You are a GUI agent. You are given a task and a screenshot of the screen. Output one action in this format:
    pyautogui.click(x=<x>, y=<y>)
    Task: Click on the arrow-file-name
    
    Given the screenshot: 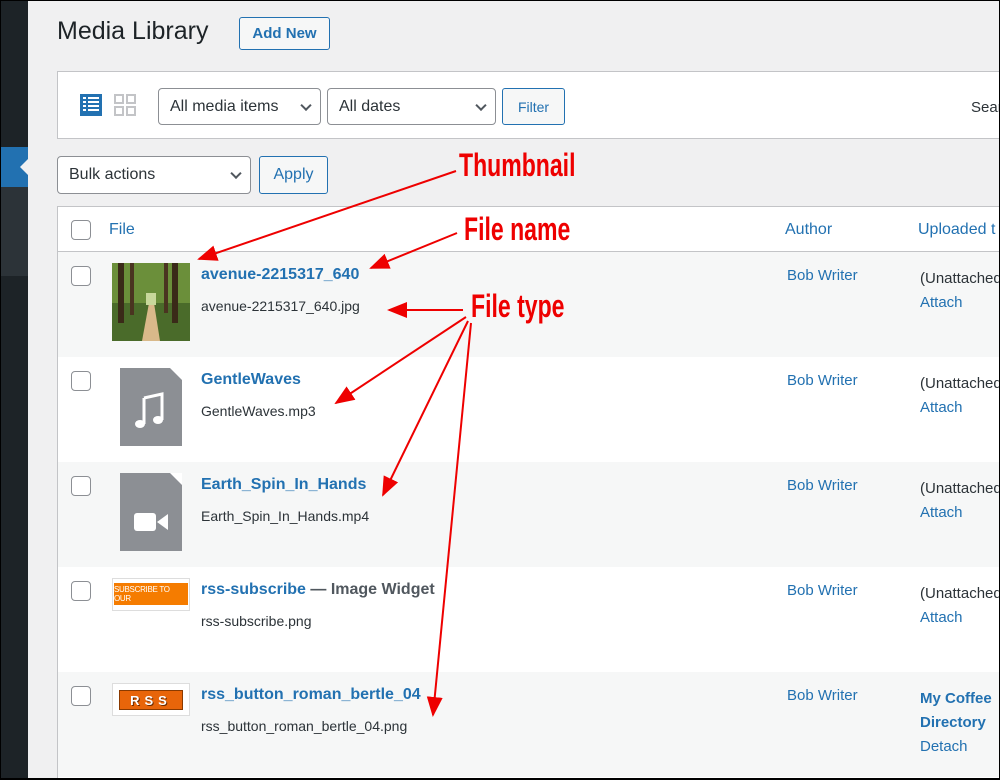 What is the action you would take?
    pyautogui.click(x=413, y=250)
    